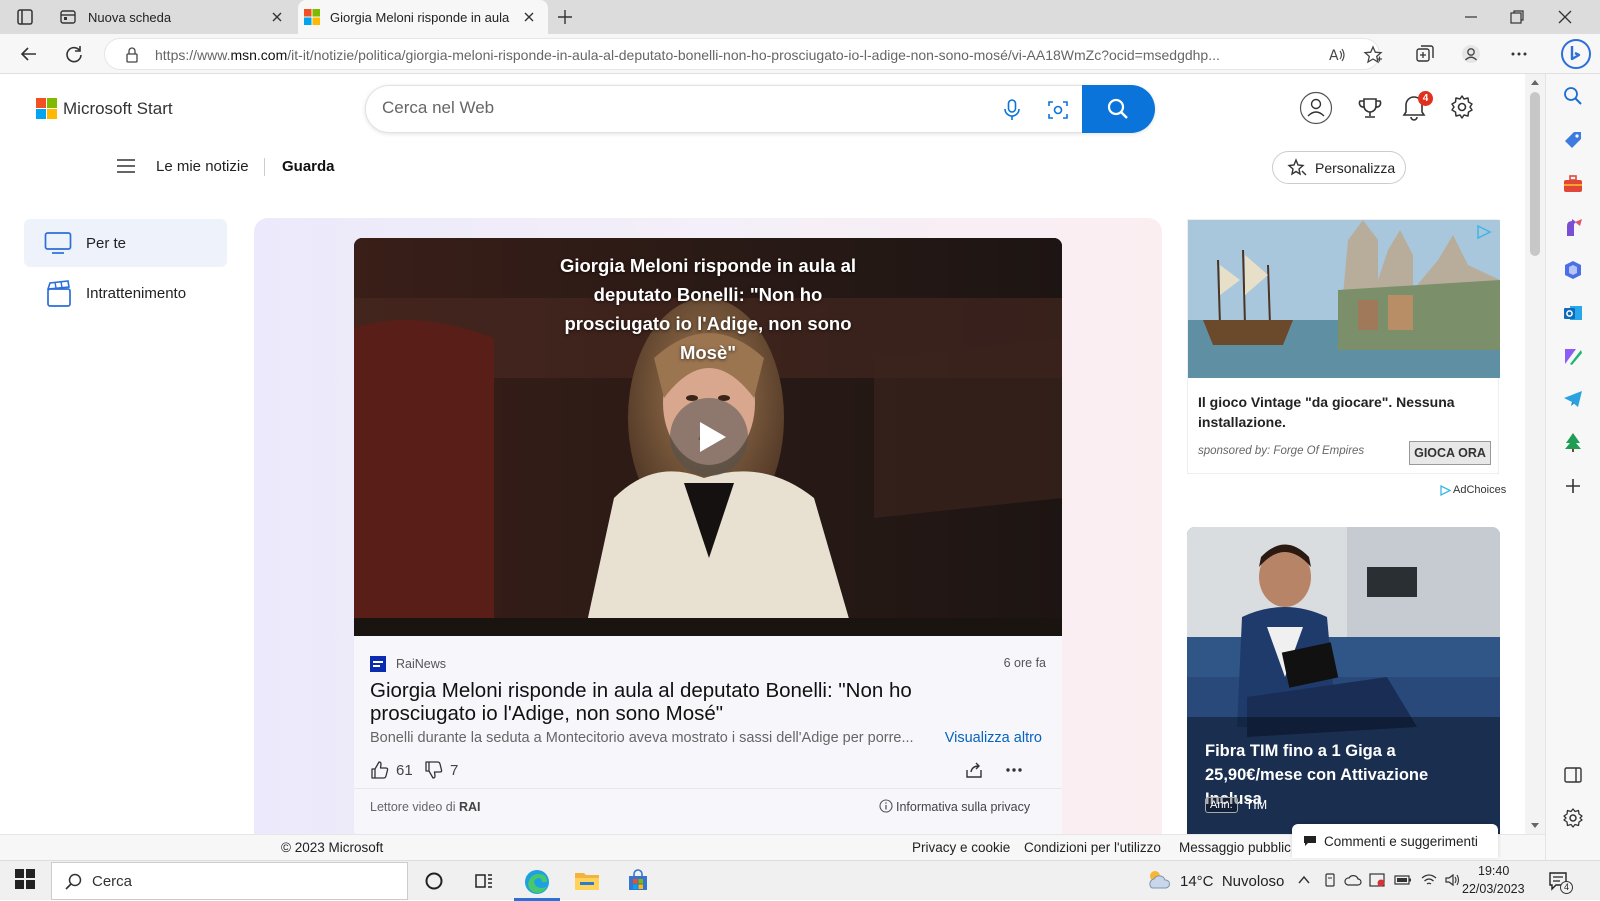 Image resolution: width=1600 pixels, height=901 pixels. What do you see at coordinates (886, 806) in the screenshot?
I see `privacy-info-icon` at bounding box center [886, 806].